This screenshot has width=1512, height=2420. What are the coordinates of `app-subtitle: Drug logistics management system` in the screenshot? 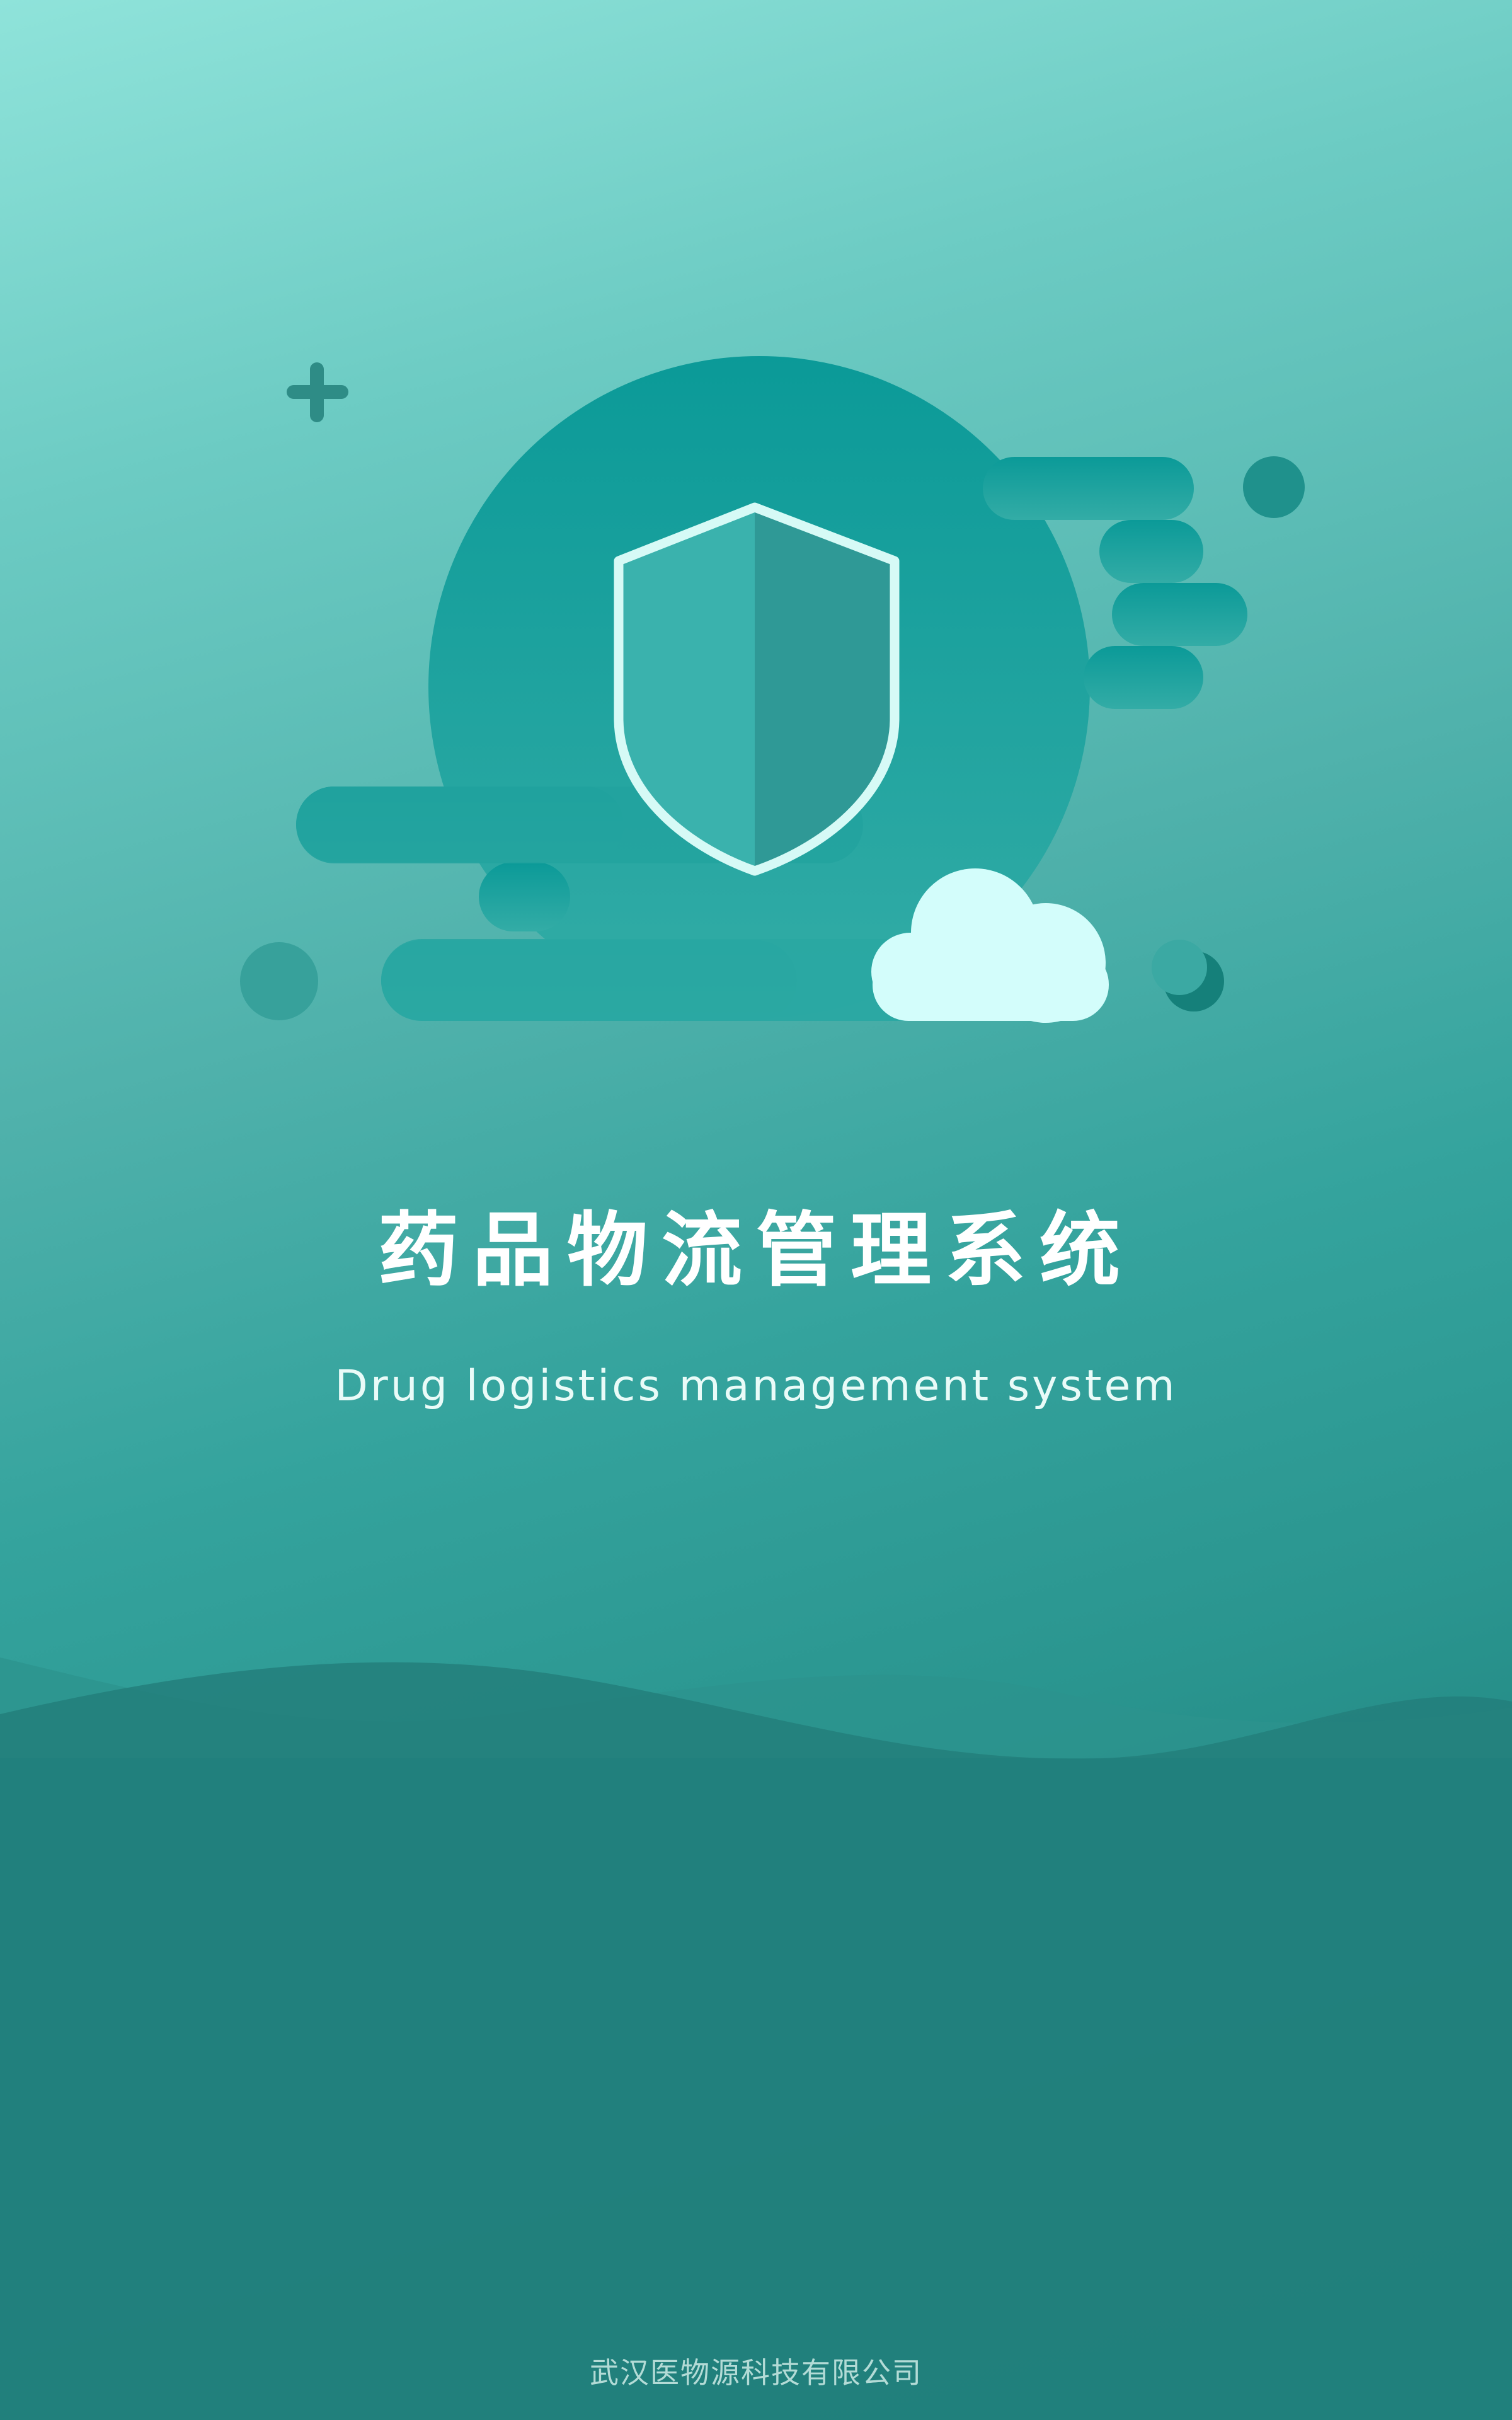 It's located at (756, 1386).